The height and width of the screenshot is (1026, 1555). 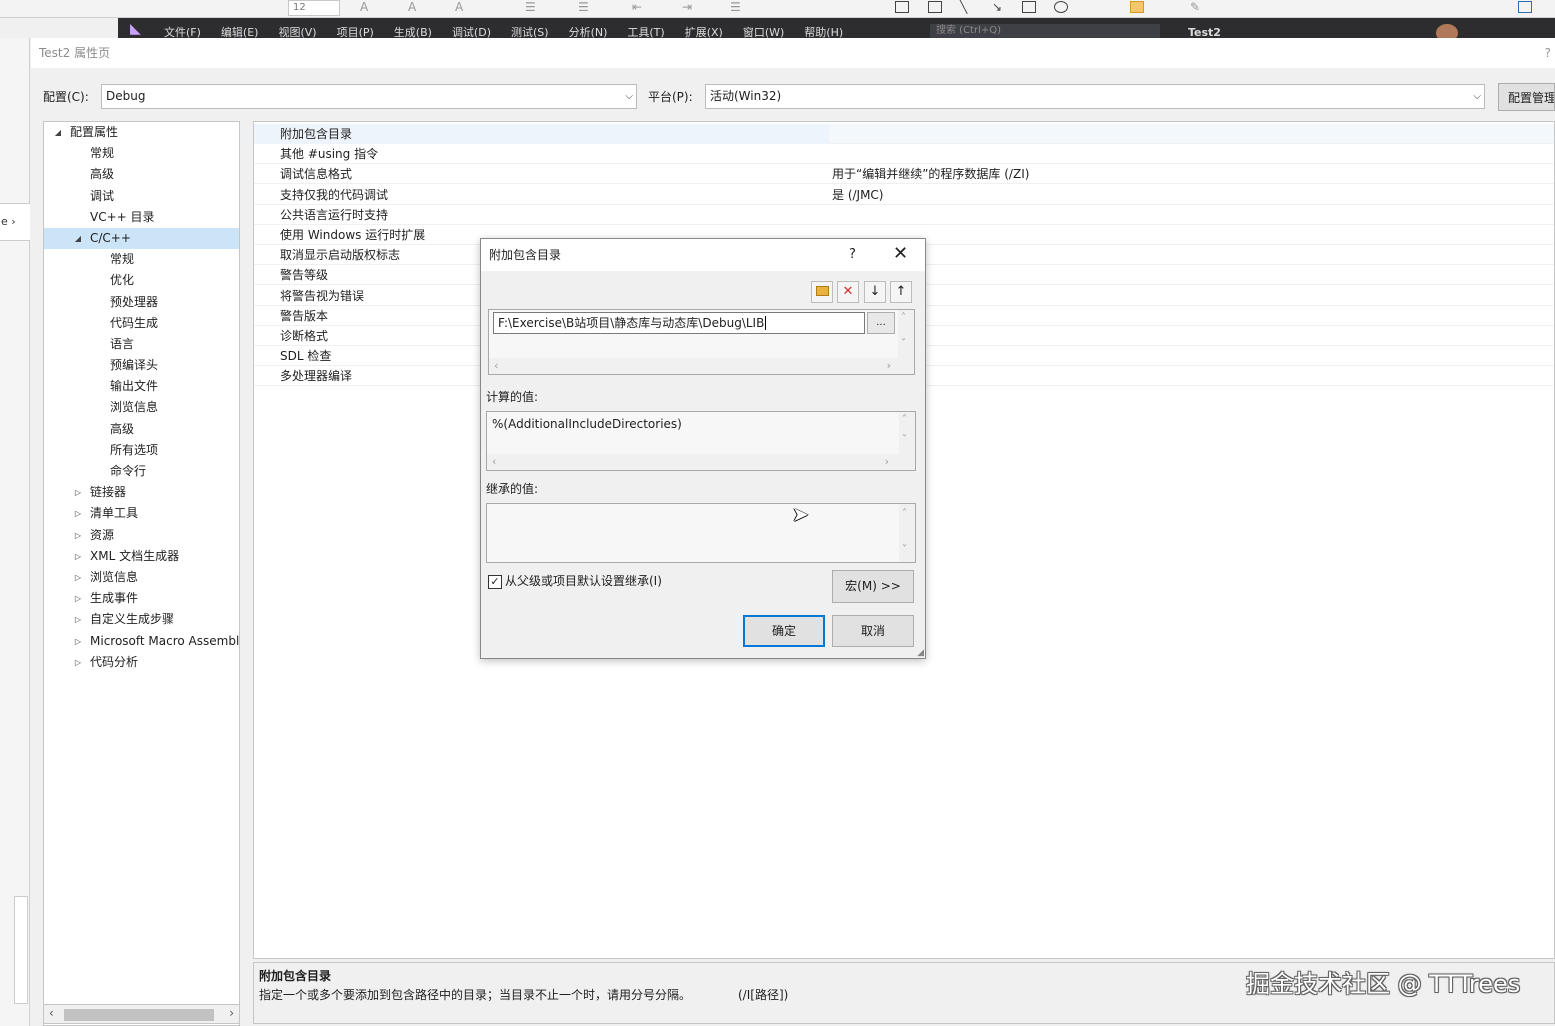 What do you see at coordinates (141, 450) in the screenshot?
I see `tree-item: 所有选项` at bounding box center [141, 450].